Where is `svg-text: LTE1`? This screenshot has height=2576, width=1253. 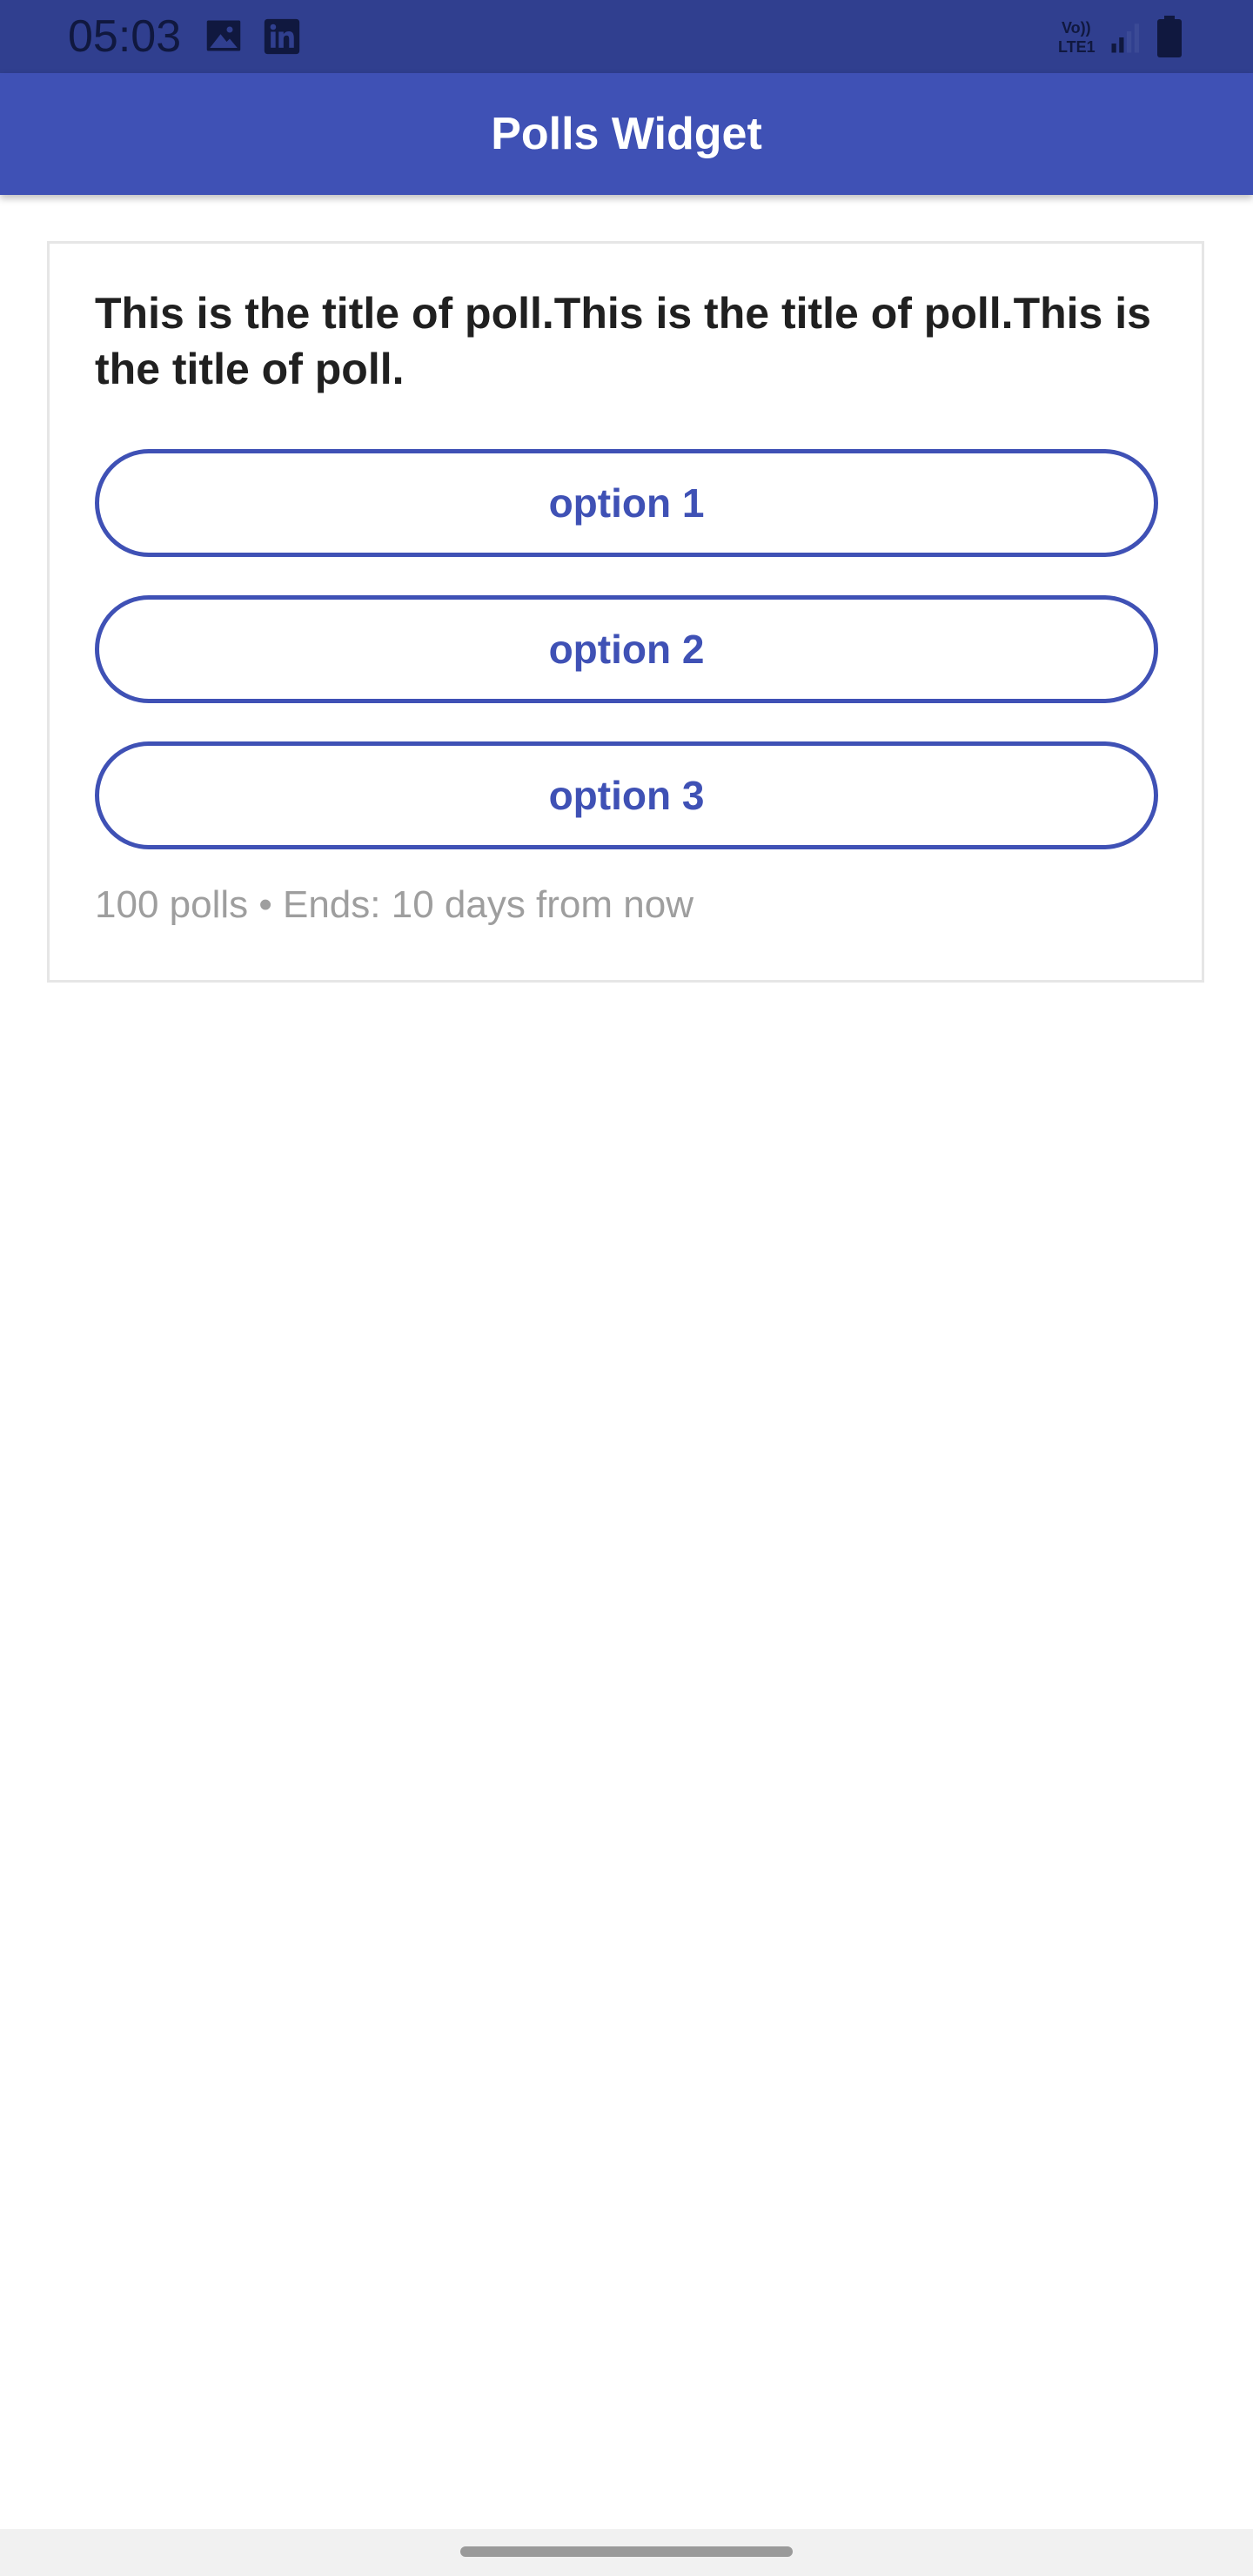 svg-text: LTE1 is located at coordinates (1077, 47).